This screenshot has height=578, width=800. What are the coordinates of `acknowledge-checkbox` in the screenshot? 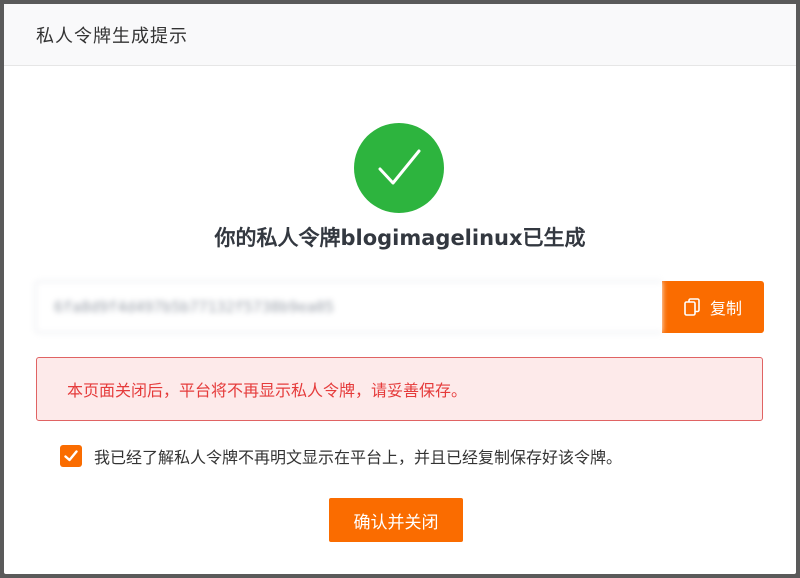 It's located at (71, 456).